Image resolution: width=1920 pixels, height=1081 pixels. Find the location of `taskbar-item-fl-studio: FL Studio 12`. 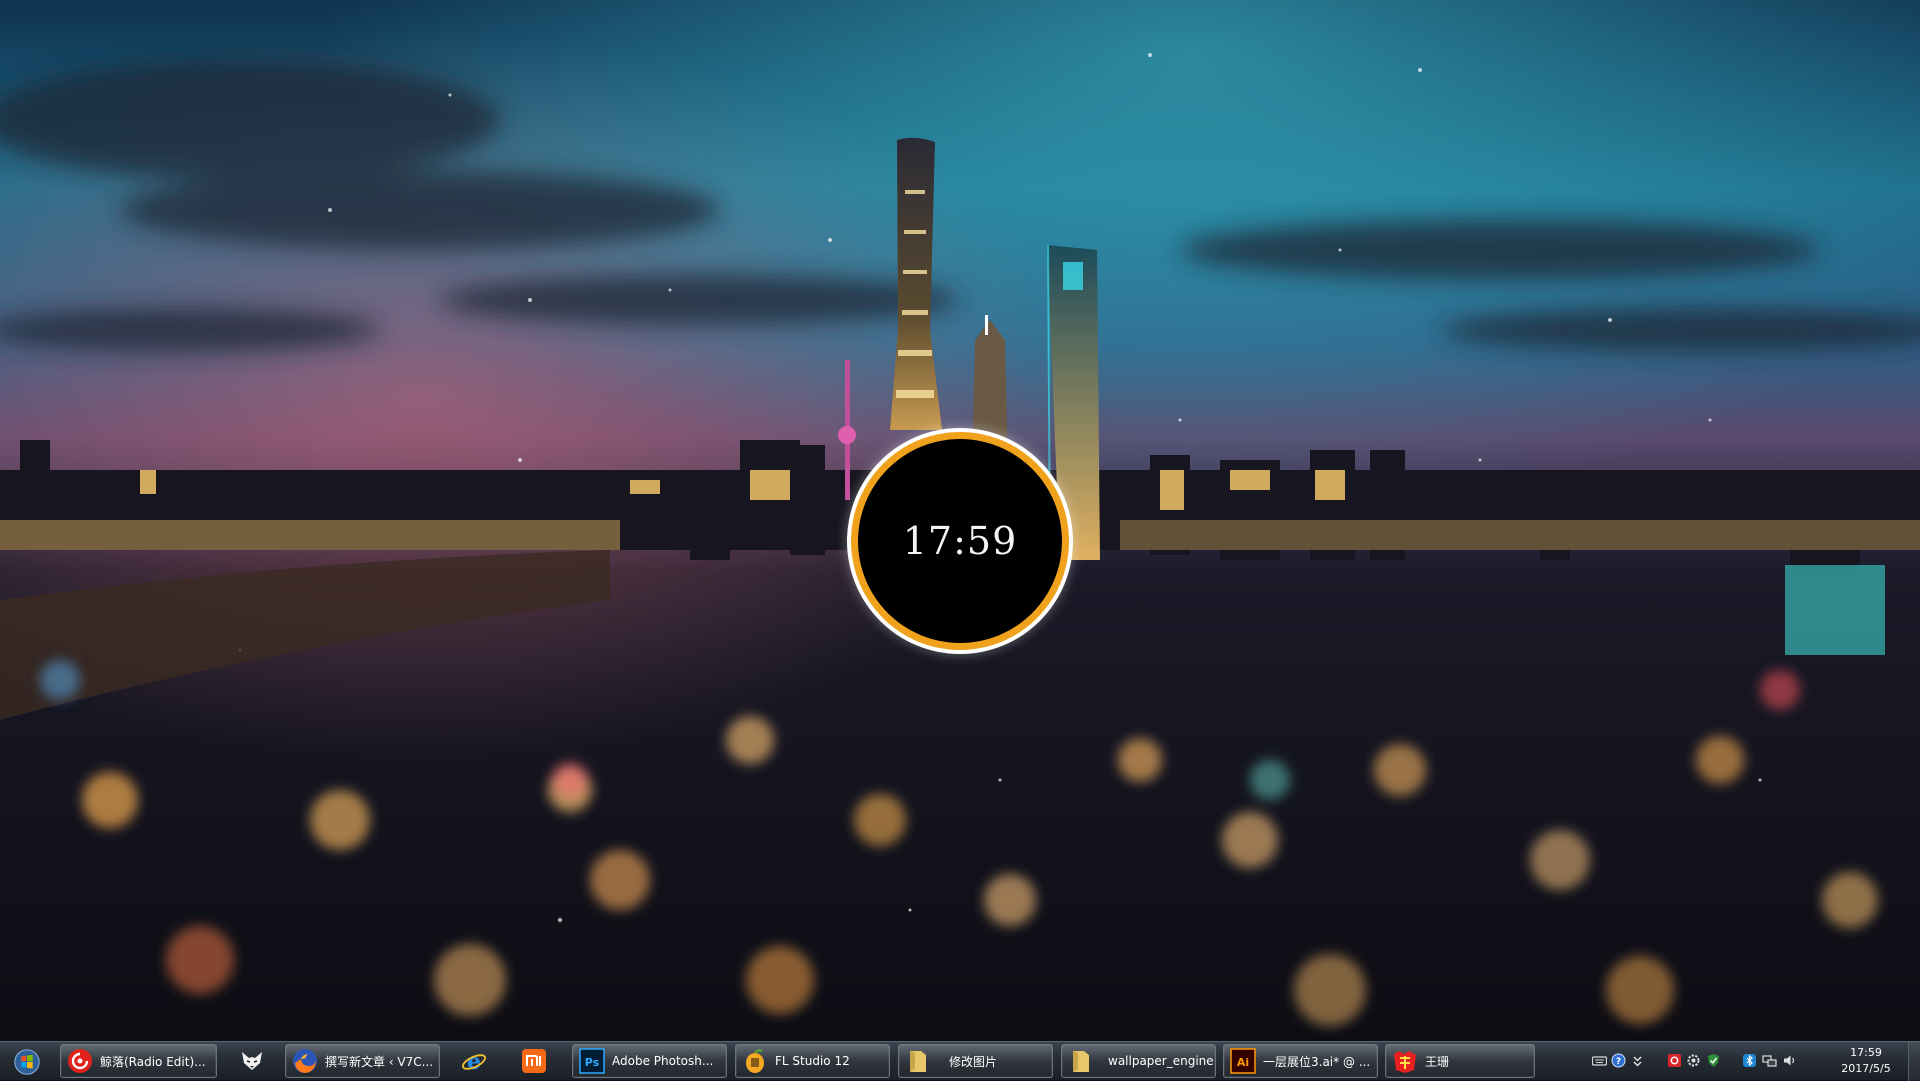

taskbar-item-fl-studio: FL Studio 12 is located at coordinates (812, 1061).